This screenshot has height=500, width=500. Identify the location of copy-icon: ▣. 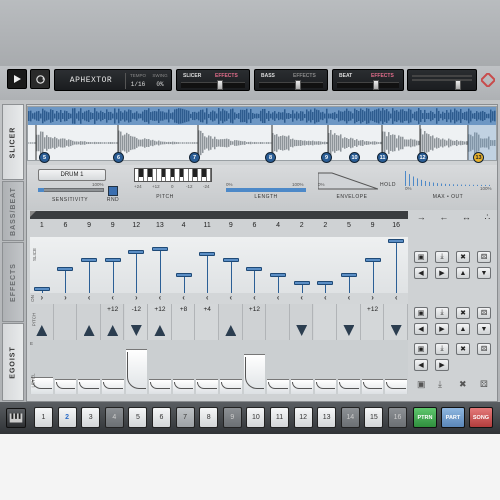
(421, 384).